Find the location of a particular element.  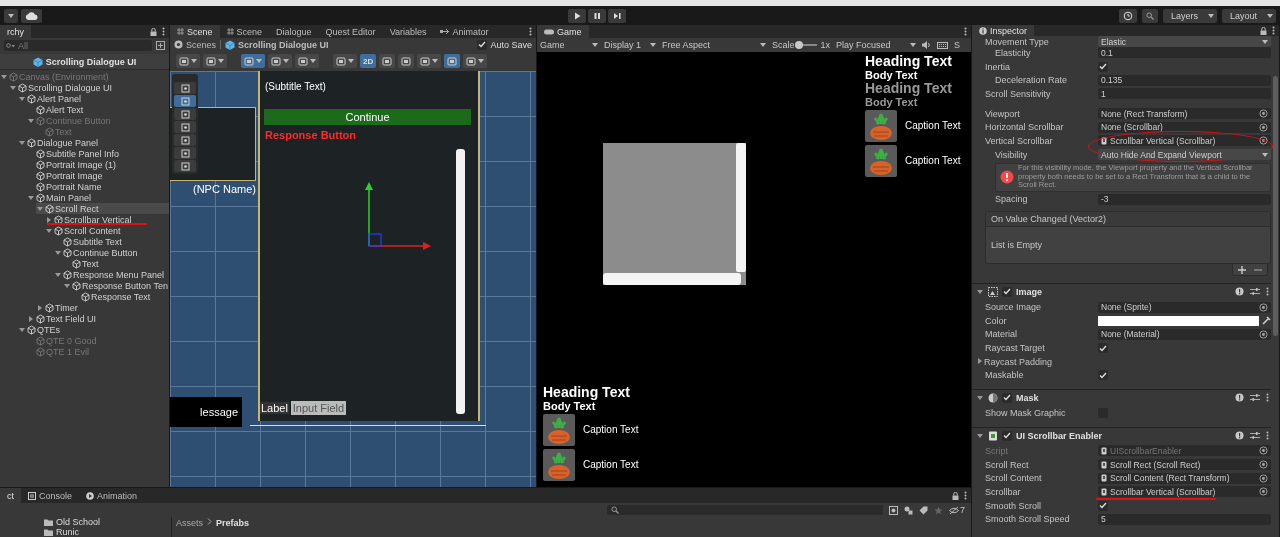

object-field: Scroll Rect (Scroll Rect) is located at coordinates (1184, 465).